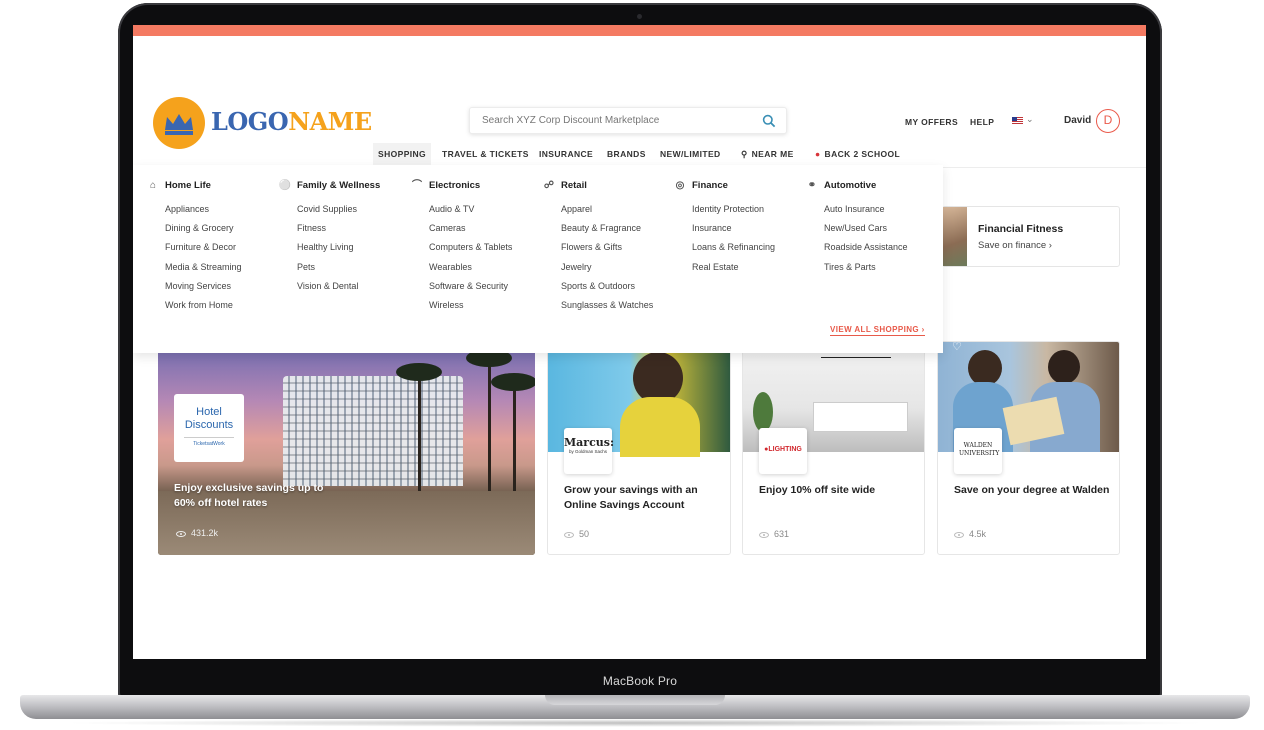 This screenshot has height=730, width=1264. What do you see at coordinates (879, 247) in the screenshot?
I see `menu-item: Roadside Assistance` at bounding box center [879, 247].